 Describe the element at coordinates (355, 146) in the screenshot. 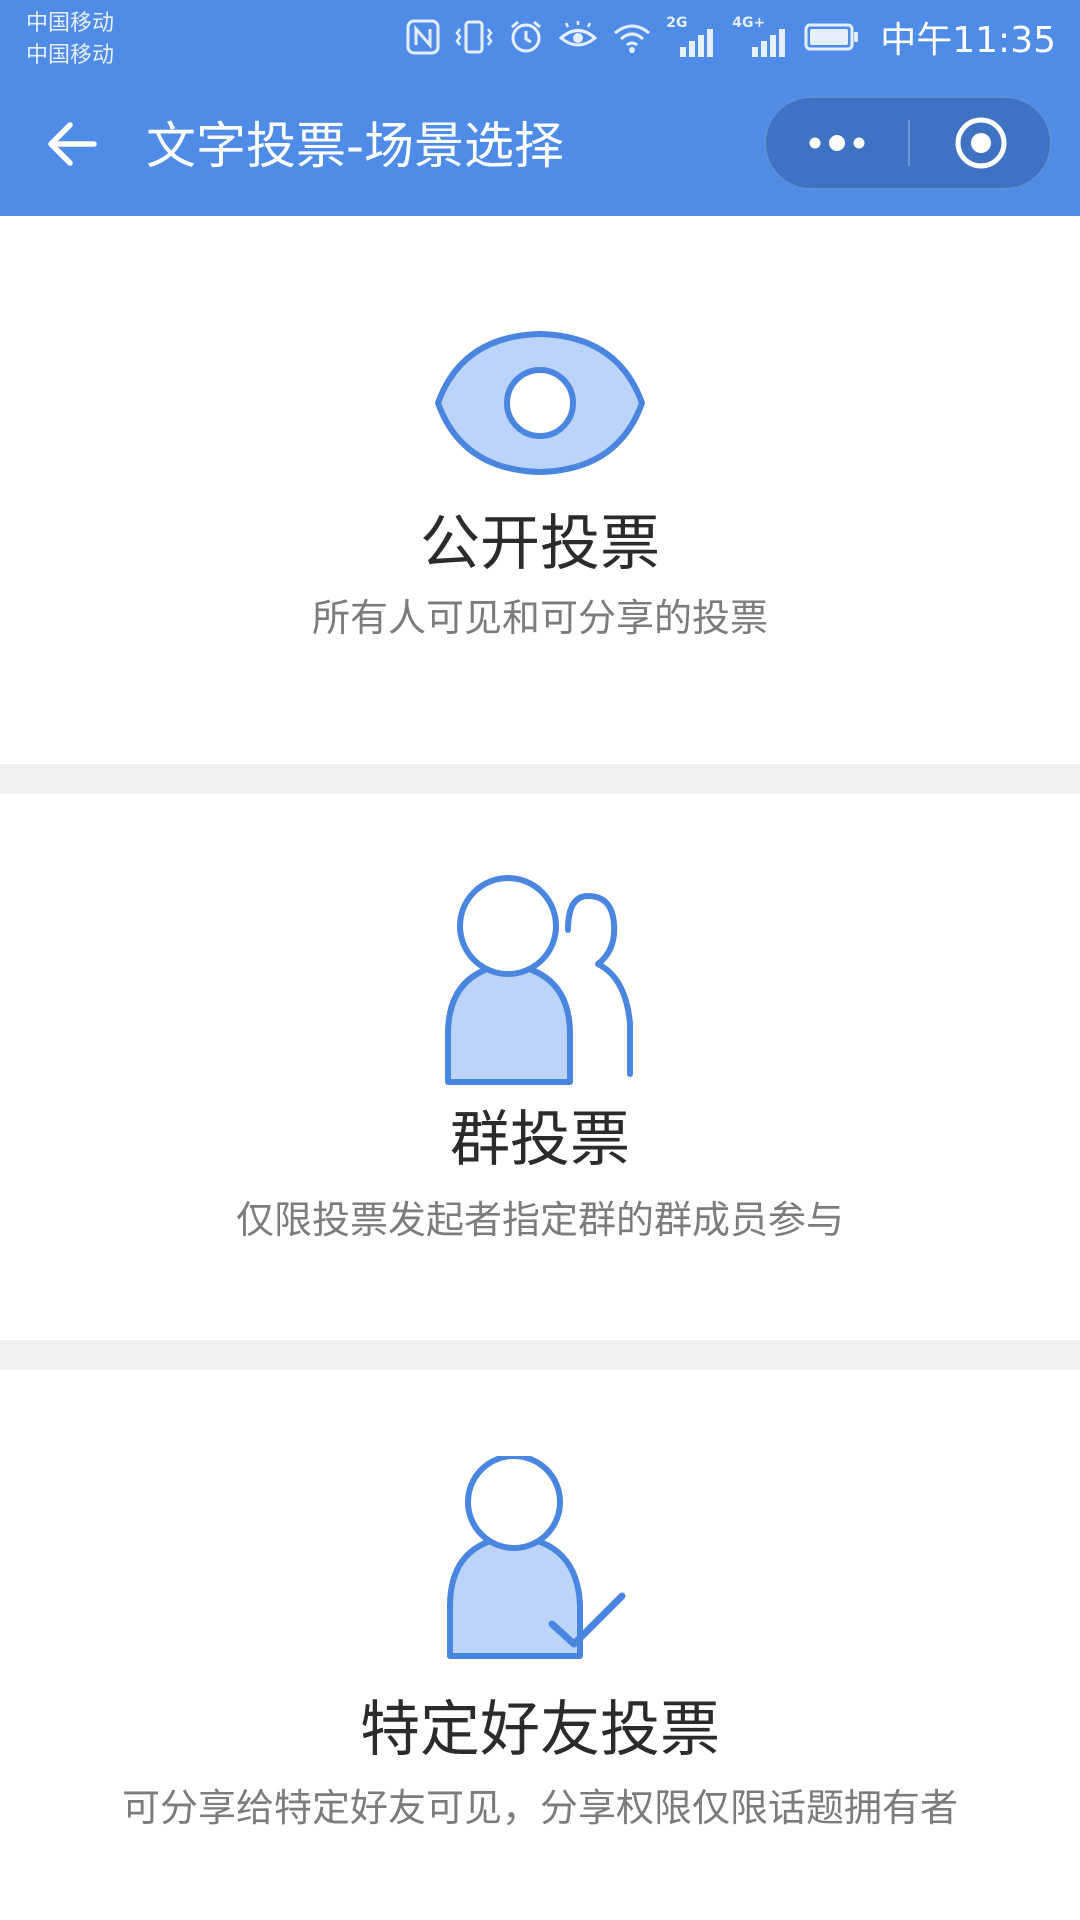

I see `page-title: 文字投票-场景选择` at that location.